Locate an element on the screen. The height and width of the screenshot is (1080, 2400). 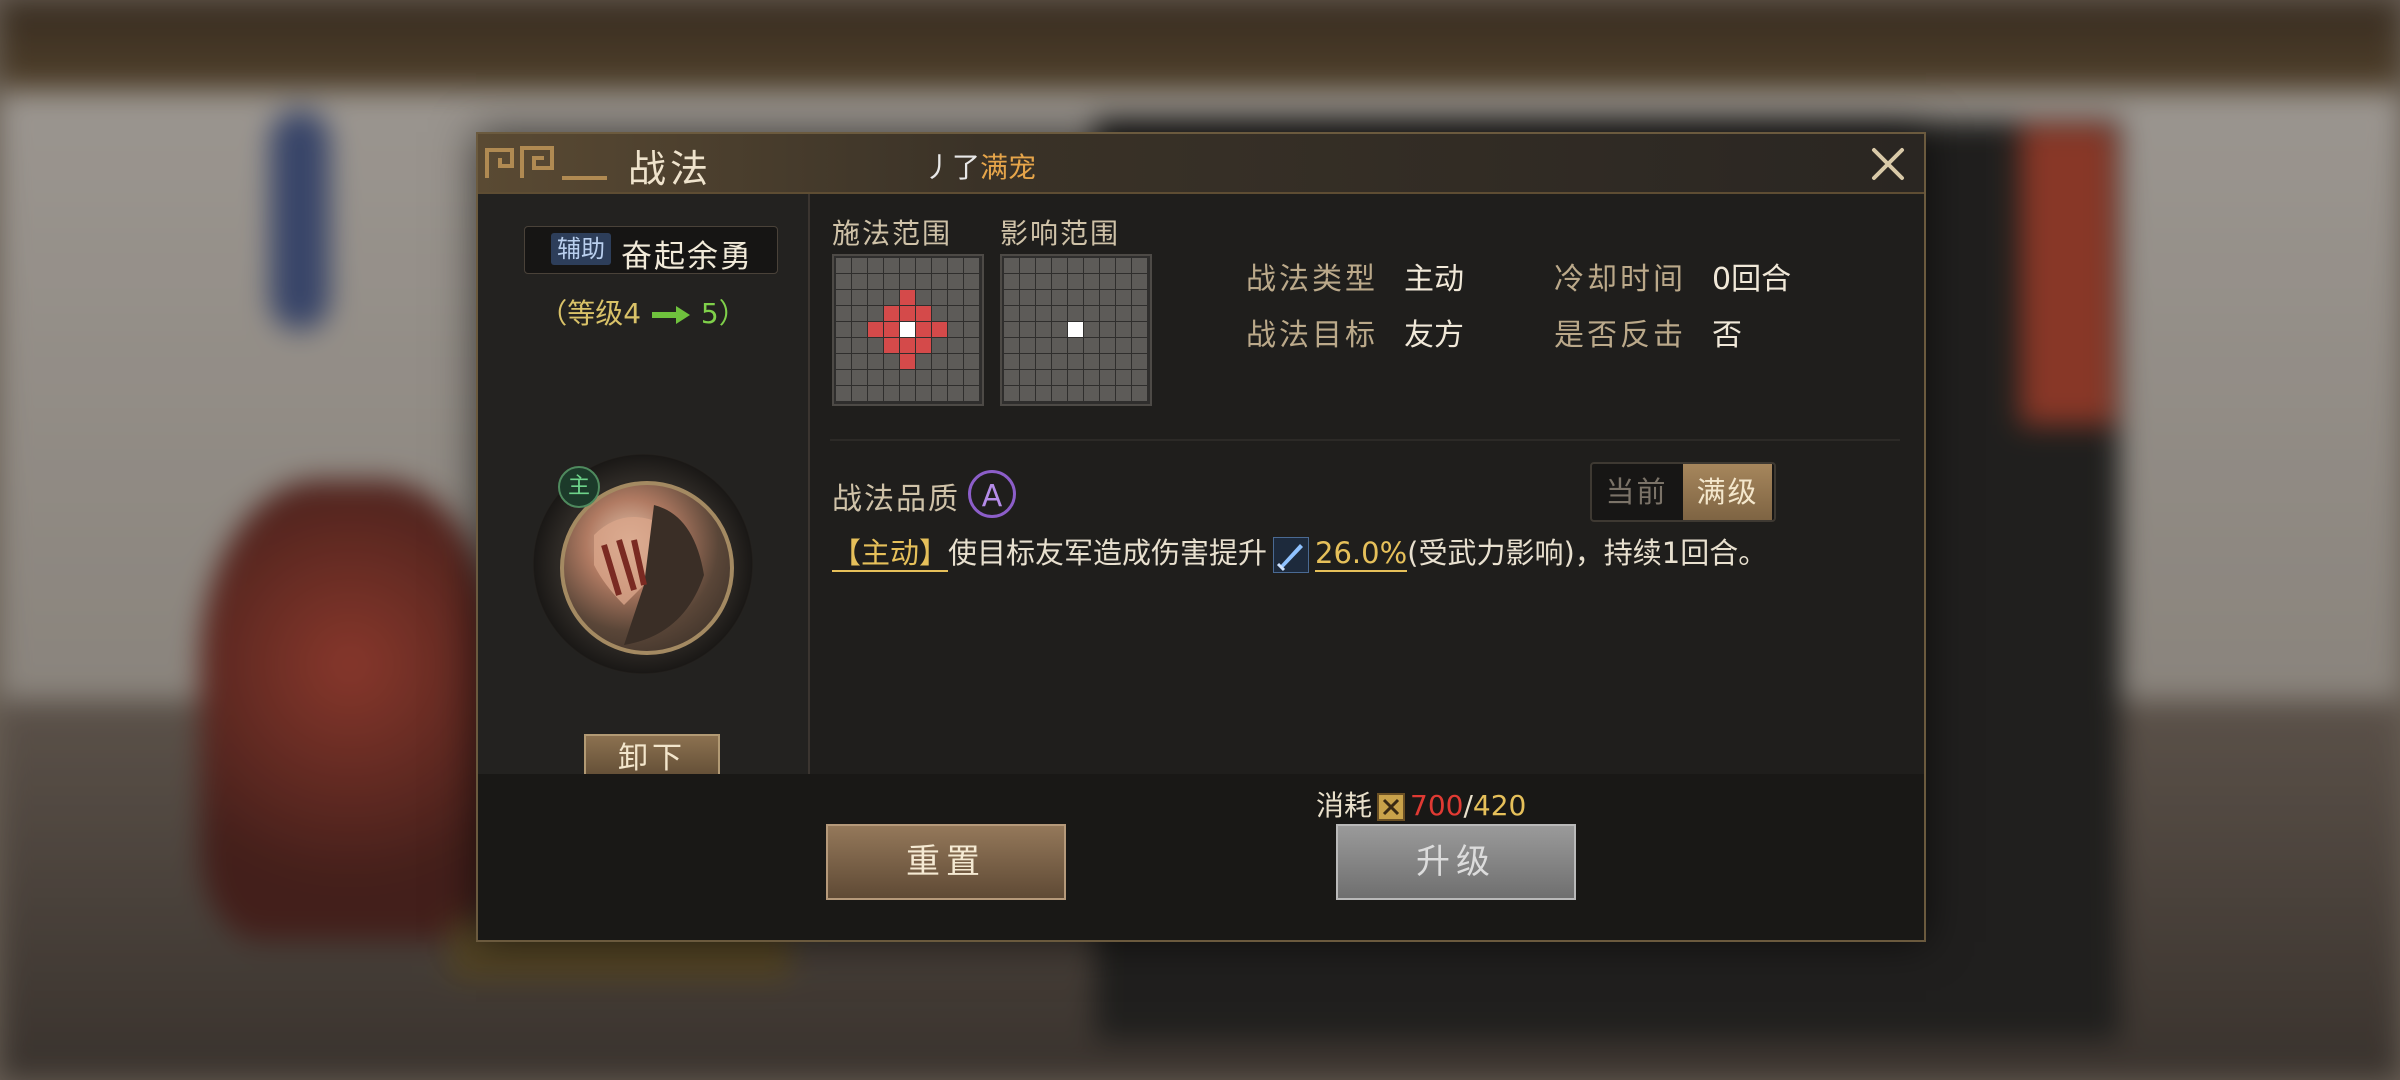
skill-name-tag: 辅助 奋起余勇 is located at coordinates (651, 250).